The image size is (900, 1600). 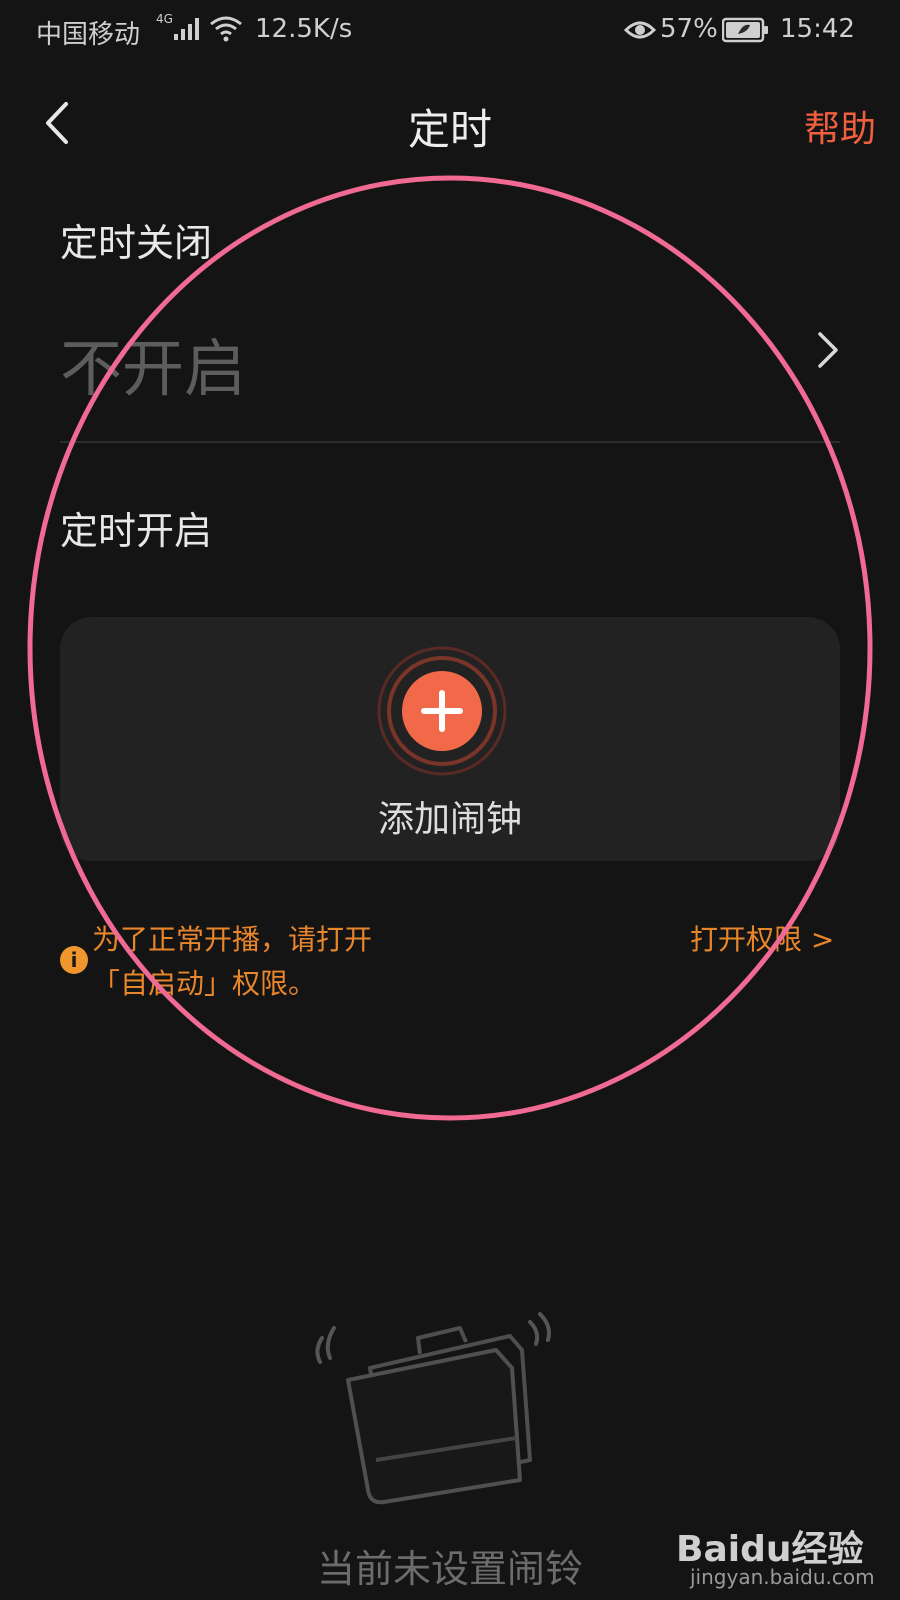 What do you see at coordinates (745, 30) in the screenshot?
I see `battery-icon` at bounding box center [745, 30].